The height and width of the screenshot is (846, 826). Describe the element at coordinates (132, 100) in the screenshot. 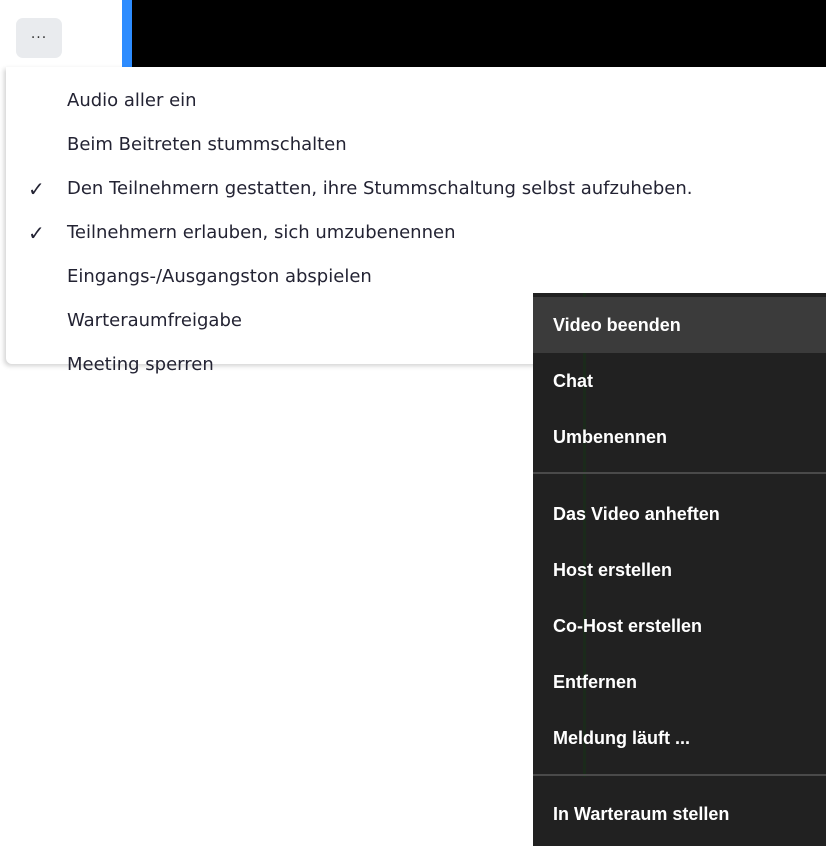

I see `menu-item-label: Audio aller ein` at that location.